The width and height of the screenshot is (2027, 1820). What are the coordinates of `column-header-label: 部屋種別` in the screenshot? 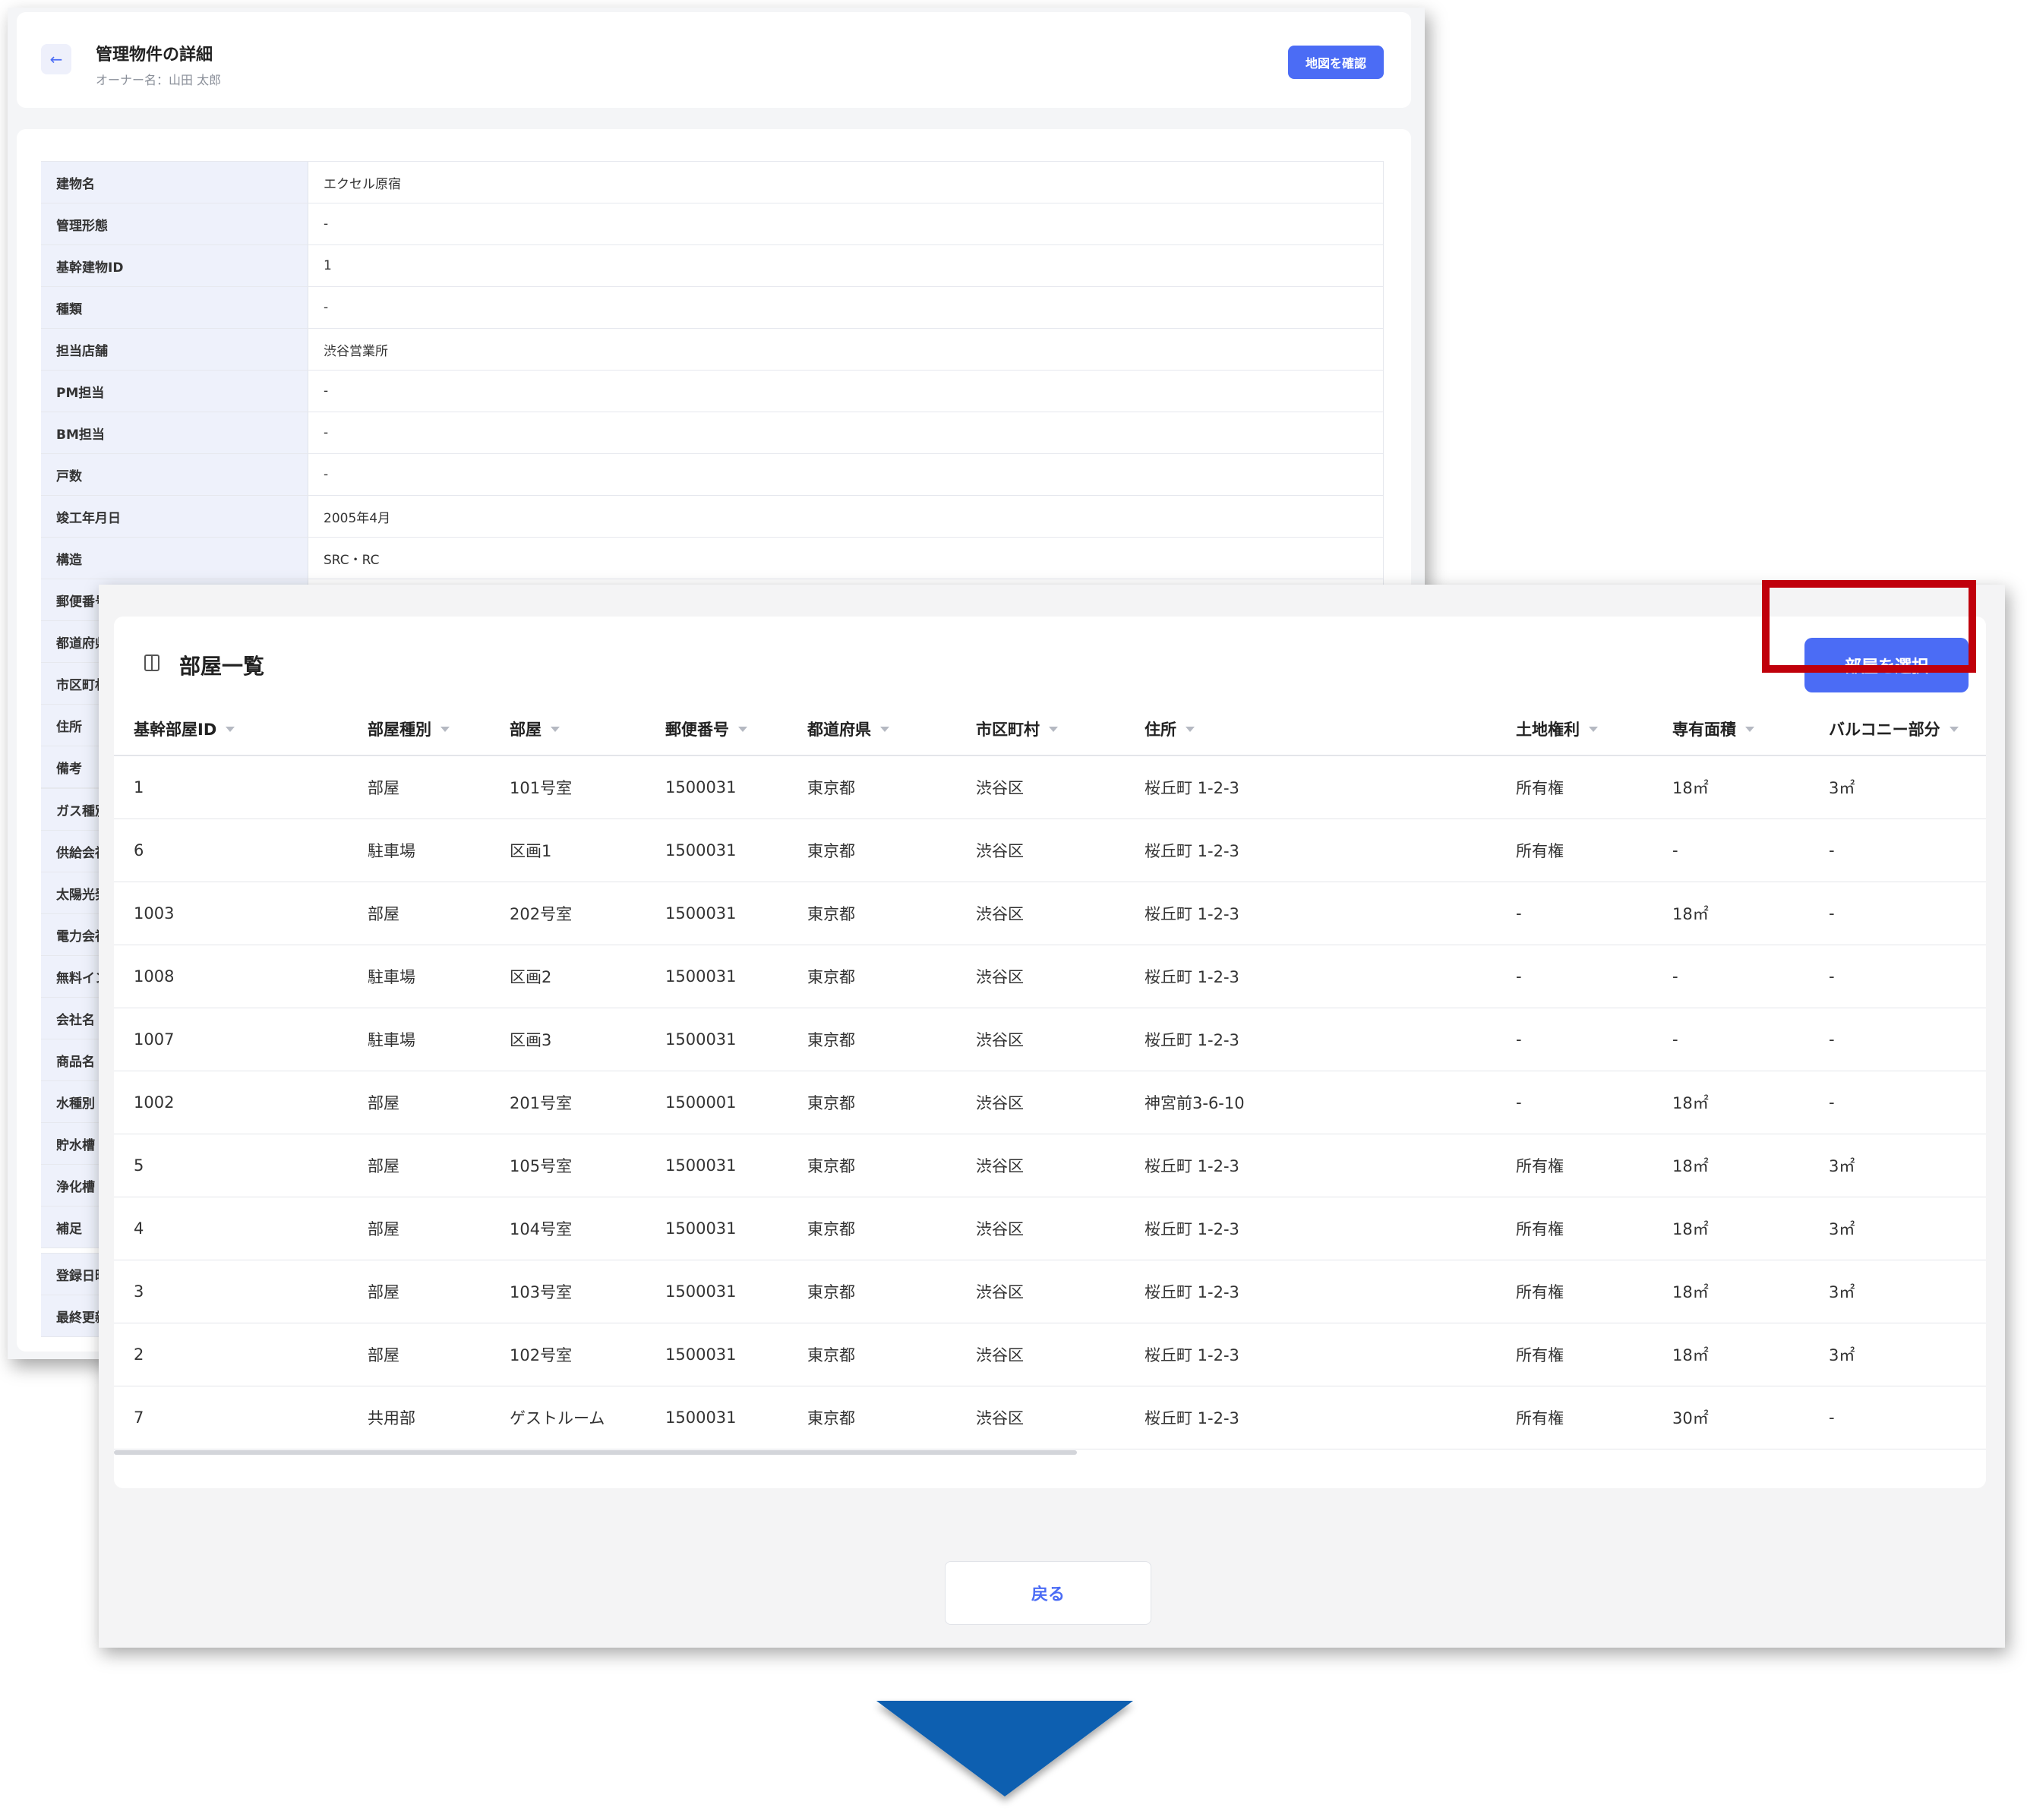 It's located at (399, 730).